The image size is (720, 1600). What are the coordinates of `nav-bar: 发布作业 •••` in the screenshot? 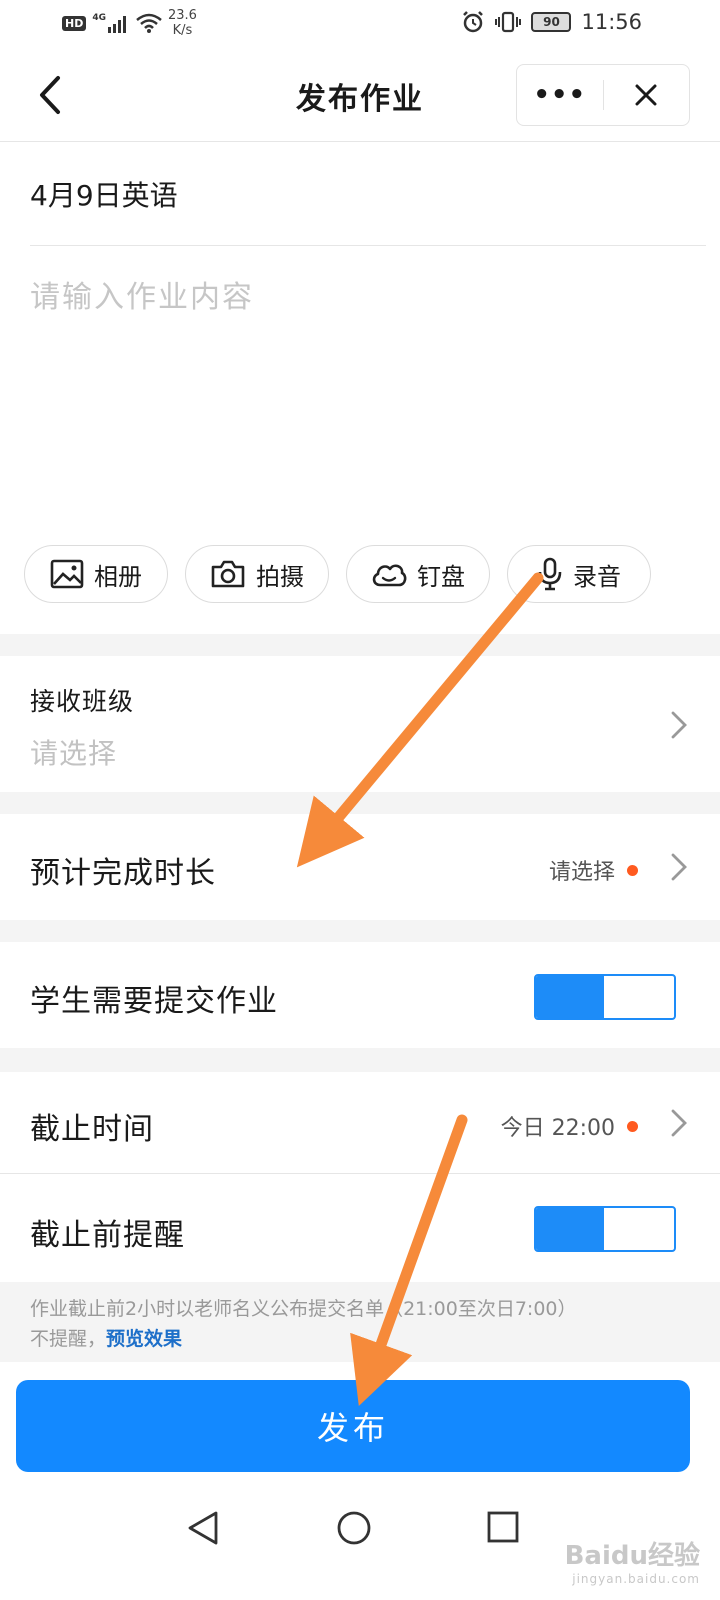 It's located at (360, 95).